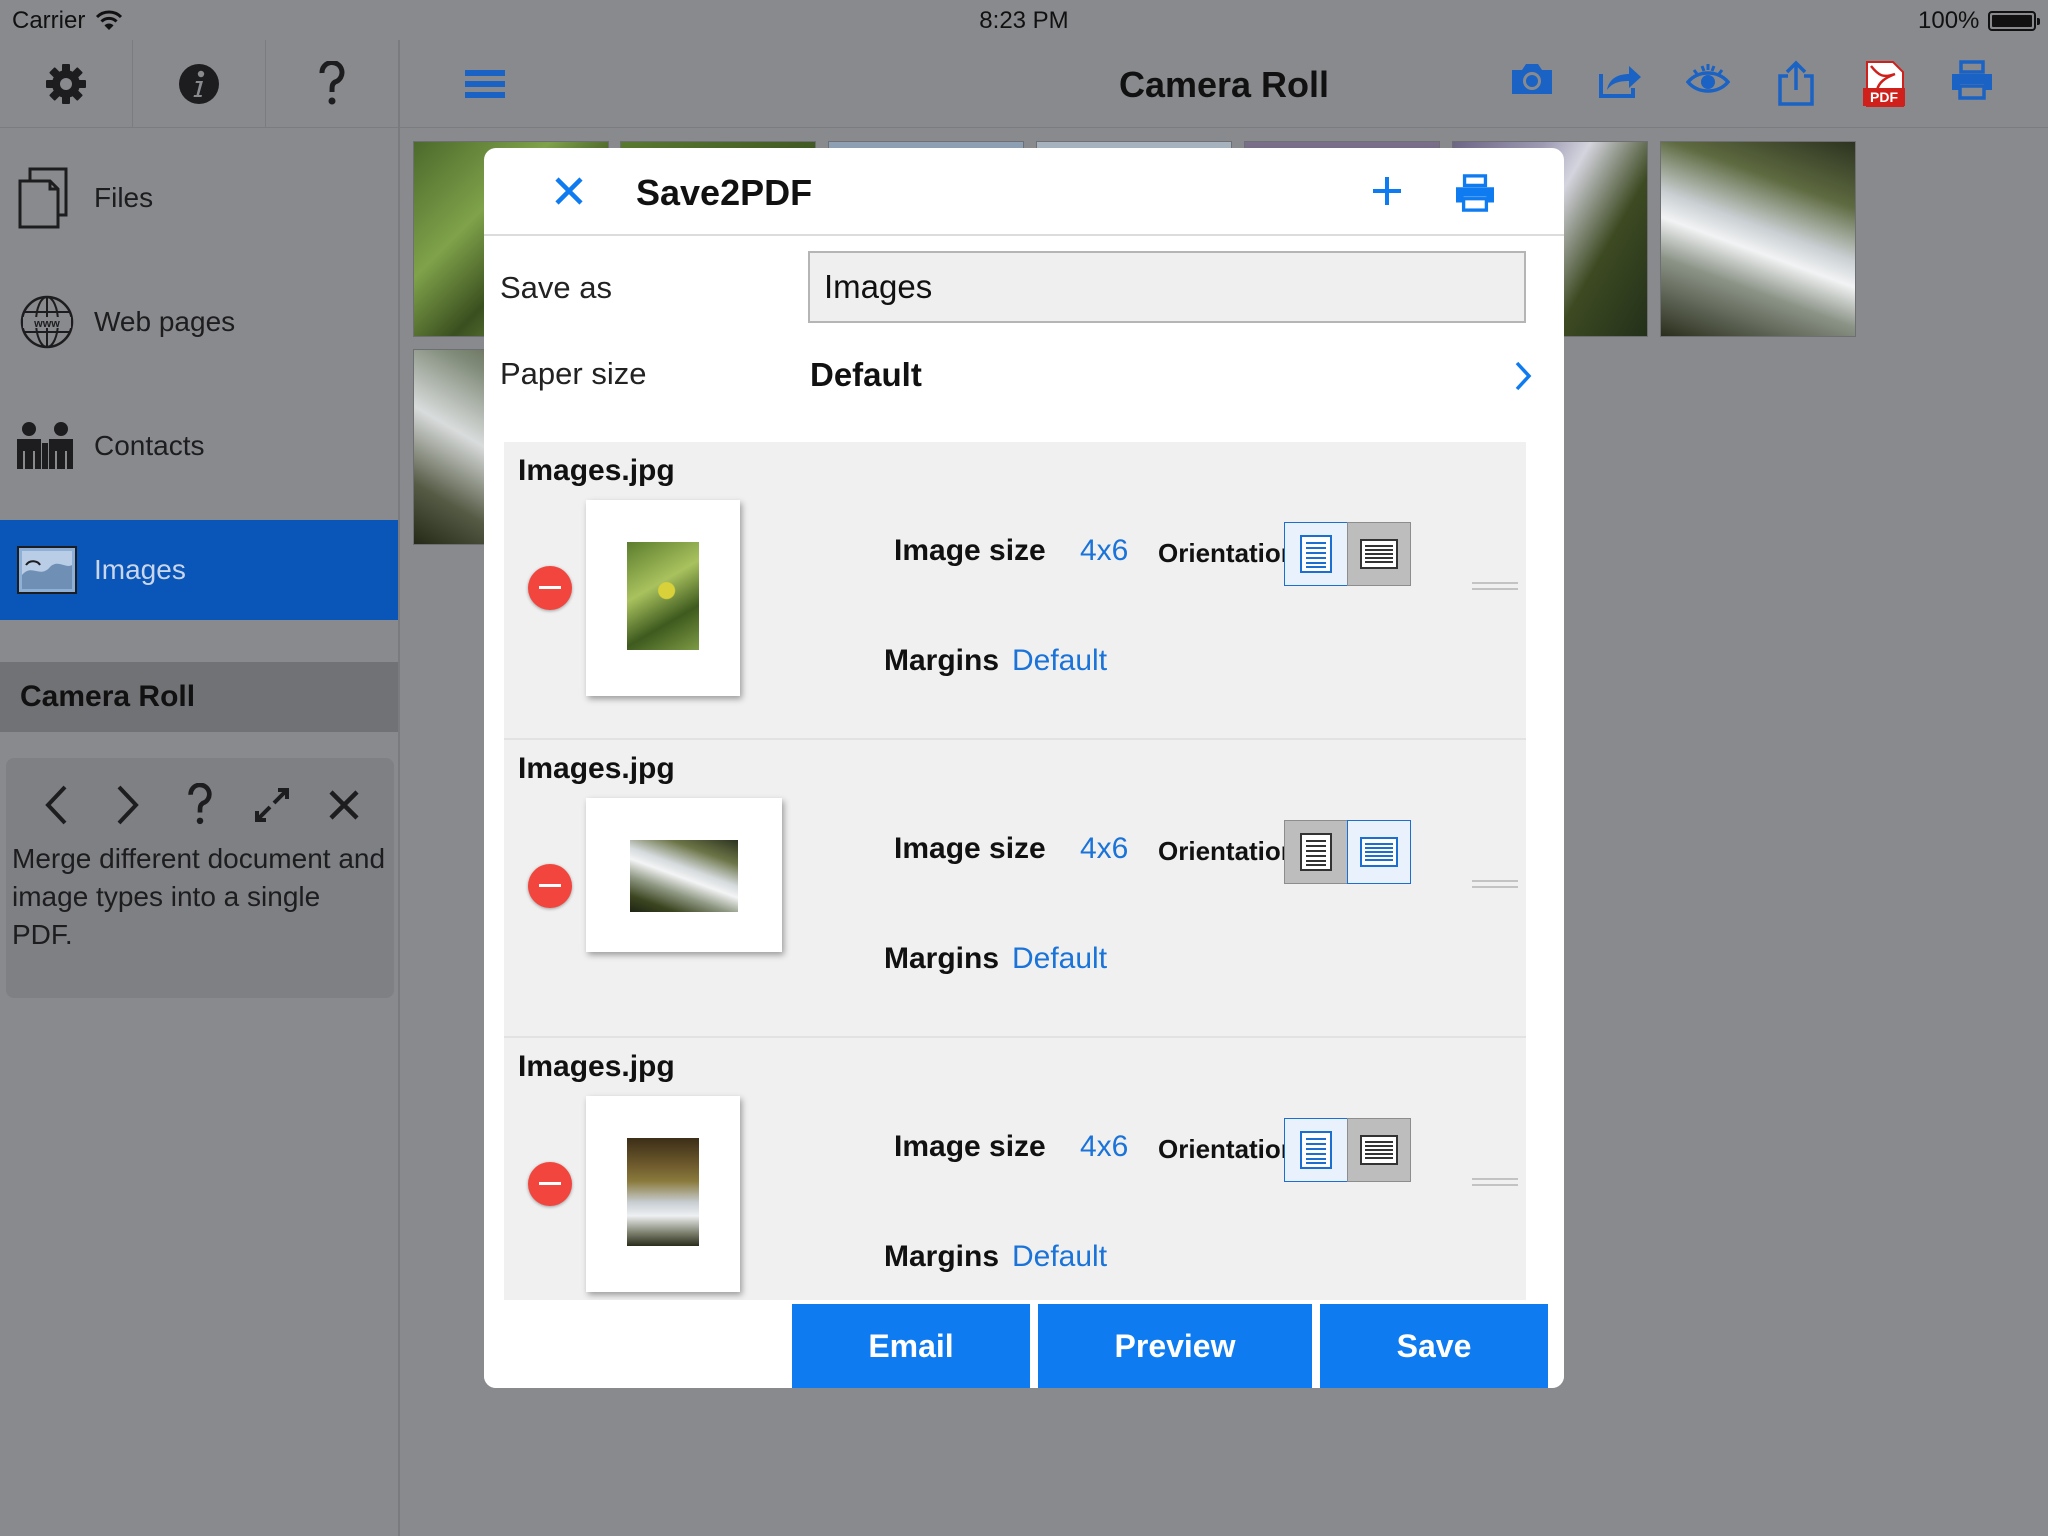  Describe the element at coordinates (1884, 97) in the screenshot. I see `svg-text: PDF` at that location.